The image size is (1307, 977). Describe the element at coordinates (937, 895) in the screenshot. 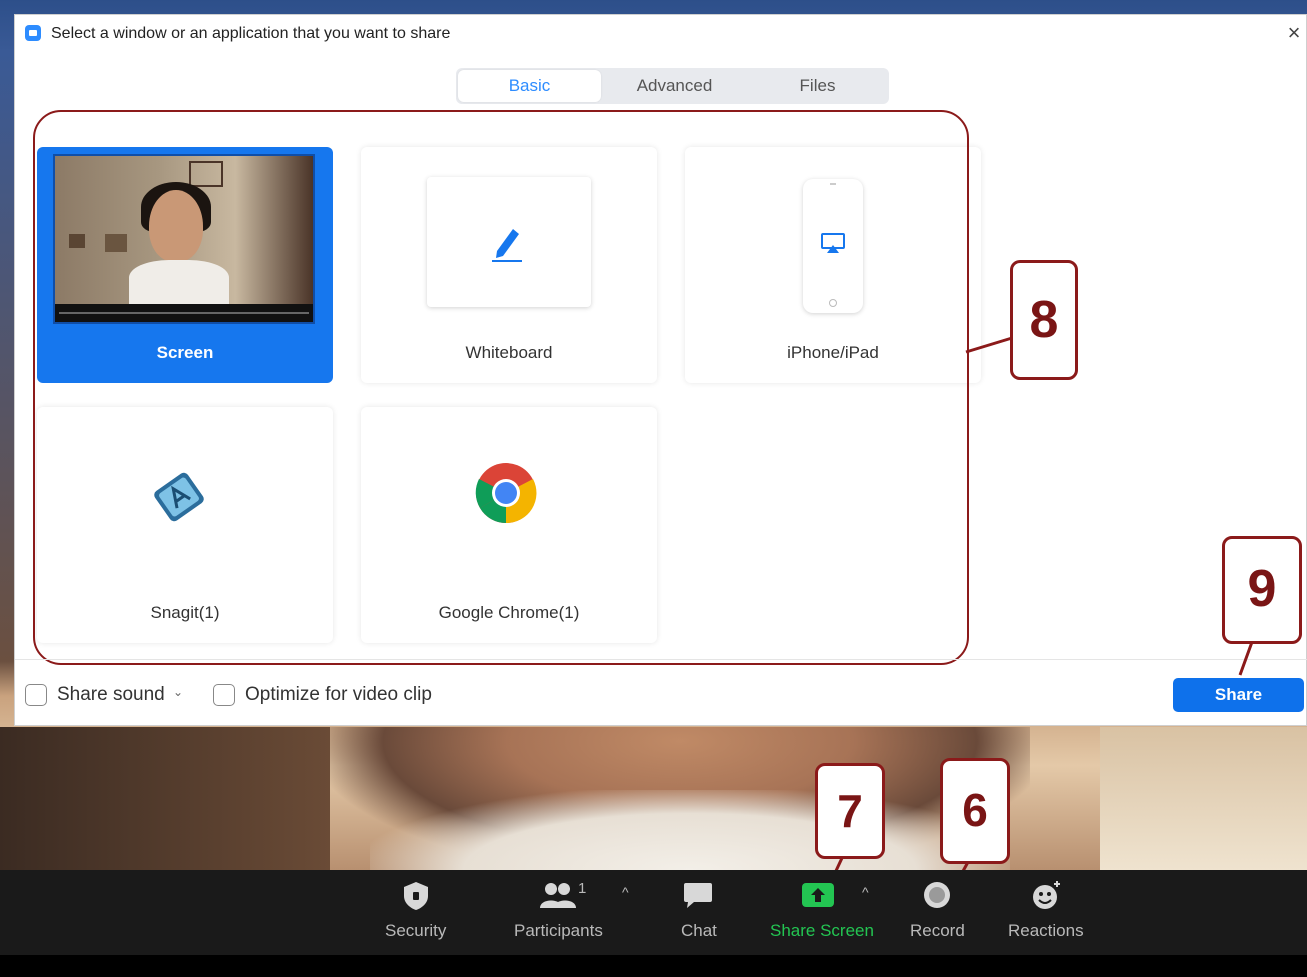

I see `record-icon` at that location.